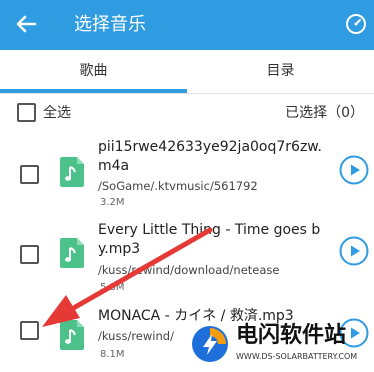  Describe the element at coordinates (291, 335) in the screenshot. I see `watermark-title: 电闪软件站` at that location.